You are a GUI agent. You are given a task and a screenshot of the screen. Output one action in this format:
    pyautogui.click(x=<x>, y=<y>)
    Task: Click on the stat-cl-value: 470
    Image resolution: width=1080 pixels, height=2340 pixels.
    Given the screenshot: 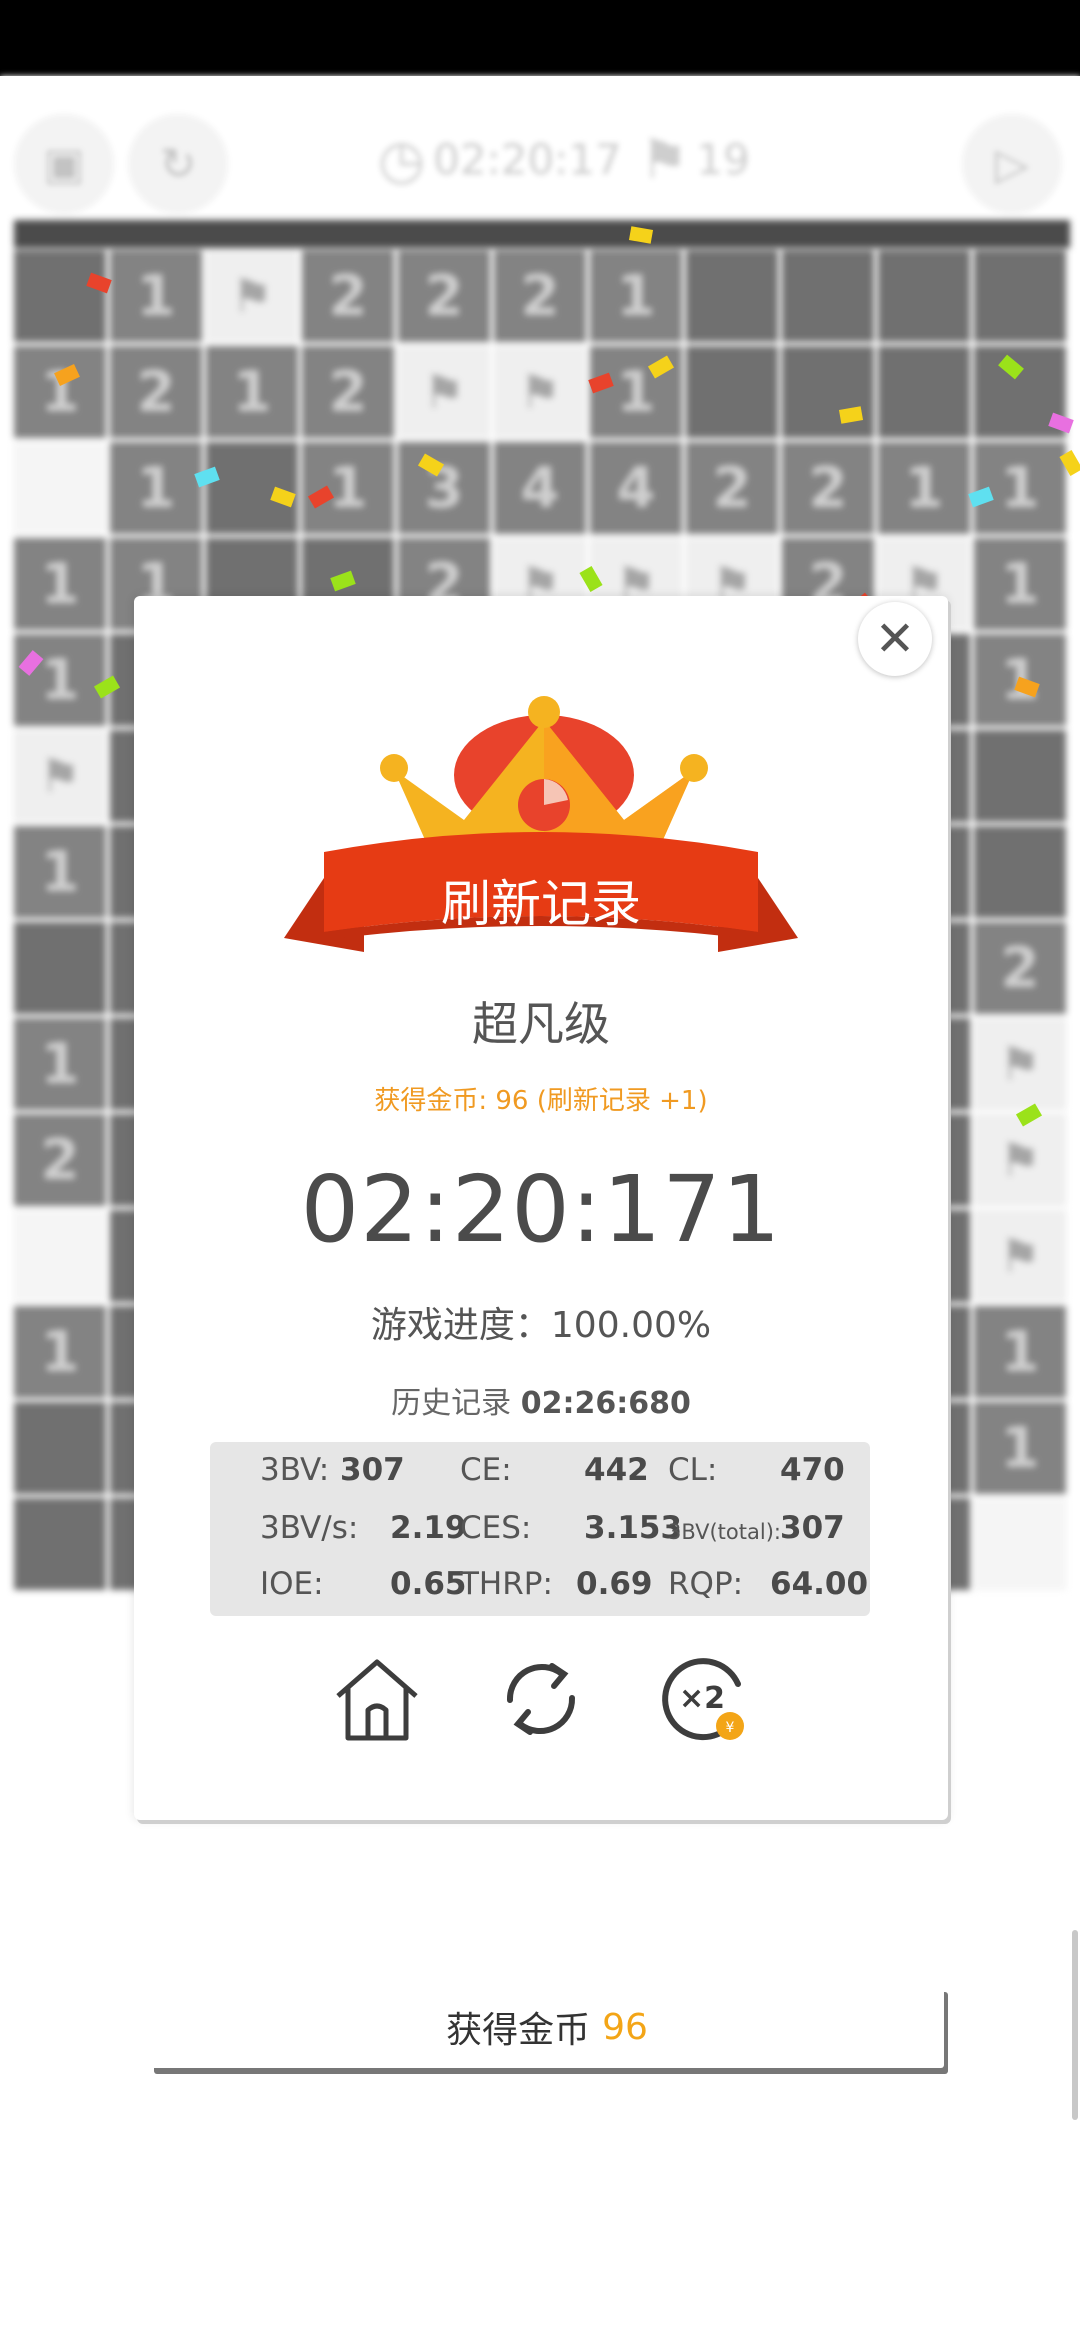 What is the action you would take?
    pyautogui.click(x=812, y=1470)
    